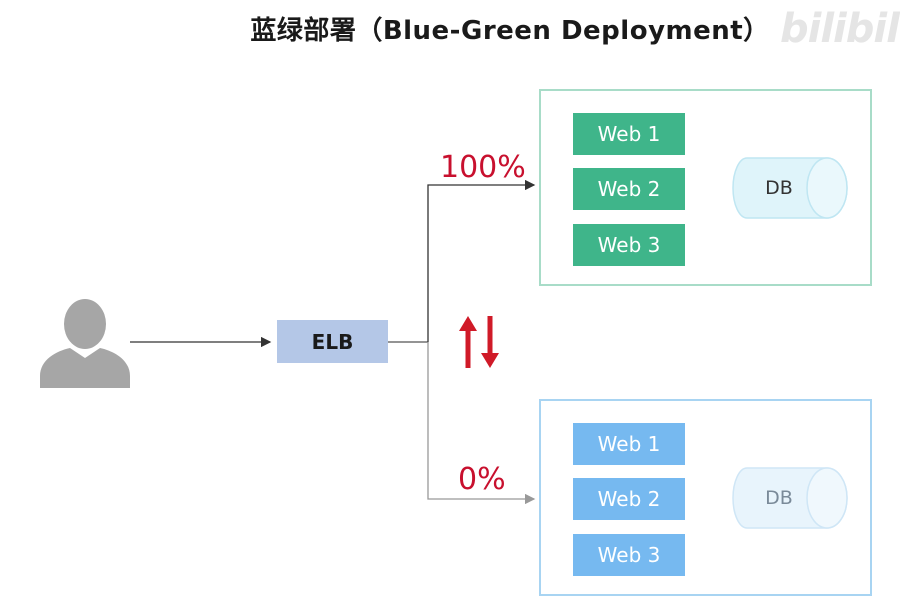 Image resolution: width=900 pixels, height=616 pixels. What do you see at coordinates (629, 245) in the screenshot?
I see `green-web-3: Web 3` at bounding box center [629, 245].